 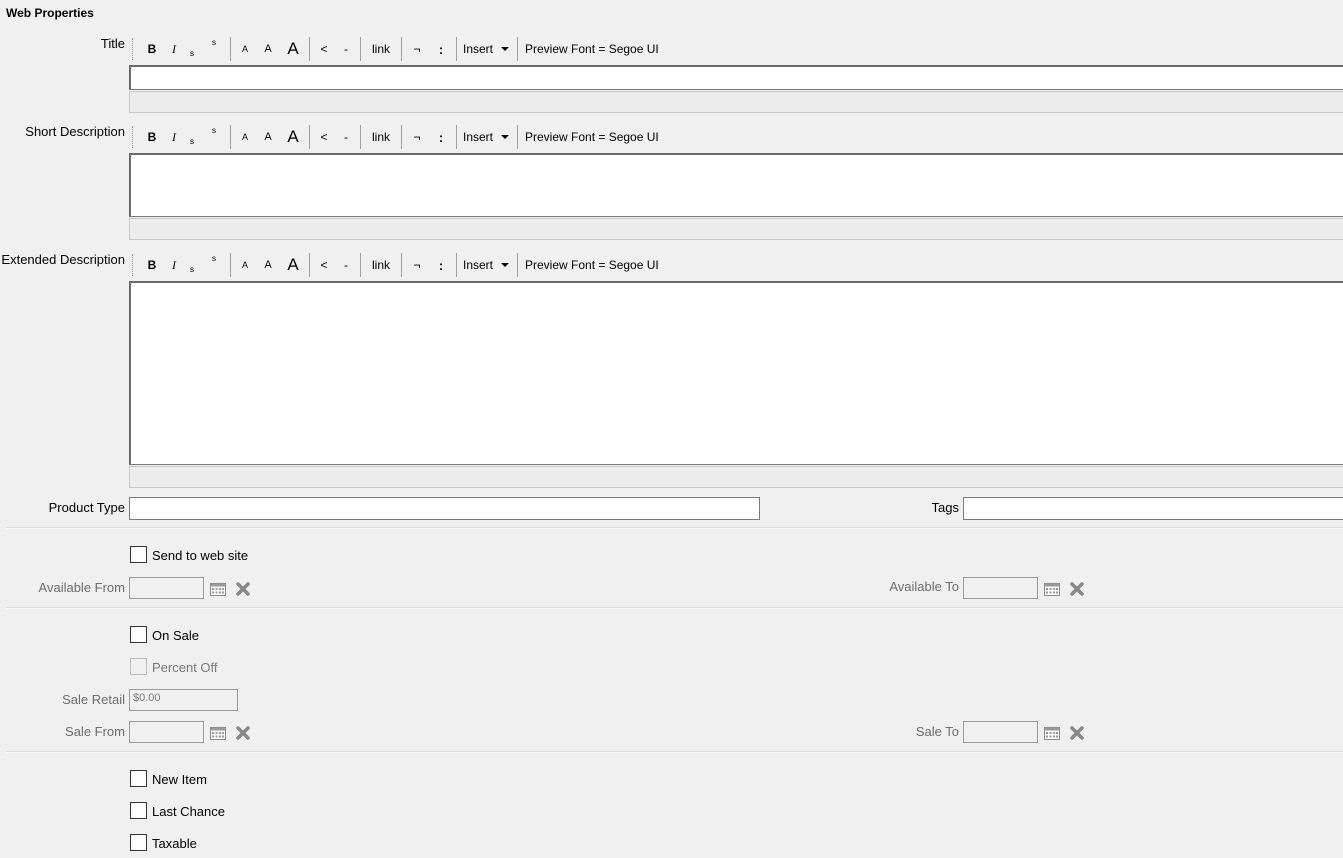 I want to click on sale-retail-label: Sale Retail, so click(x=93, y=699).